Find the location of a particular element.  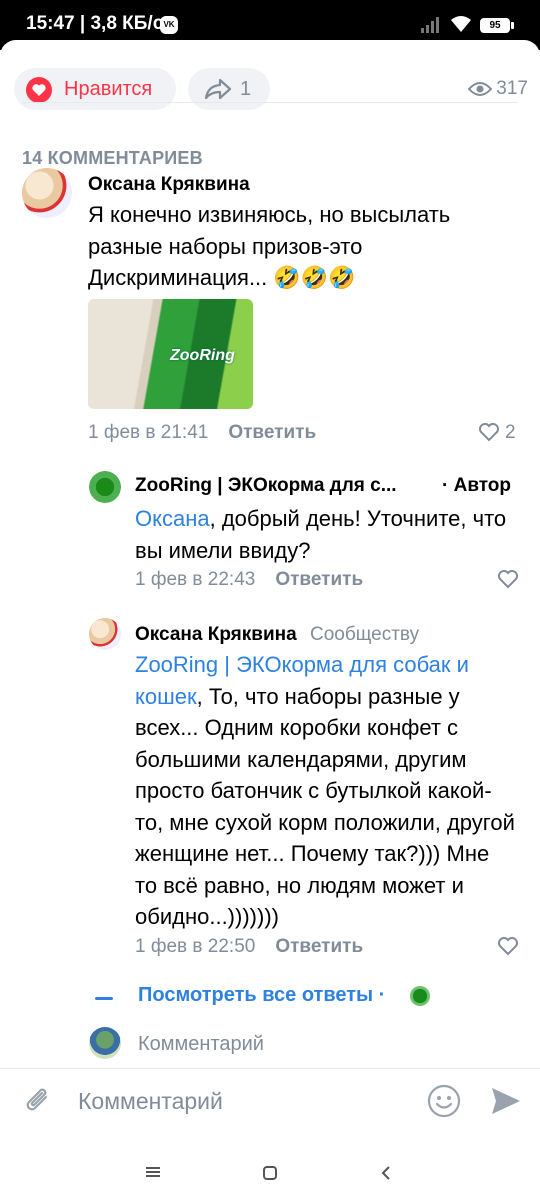

comment-date: 1 фев в 21:41 is located at coordinates (148, 432).